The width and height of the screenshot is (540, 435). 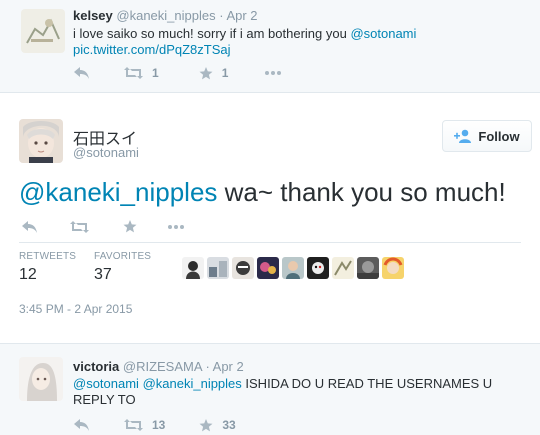 I want to click on retweets-count: 12, so click(x=28, y=274).